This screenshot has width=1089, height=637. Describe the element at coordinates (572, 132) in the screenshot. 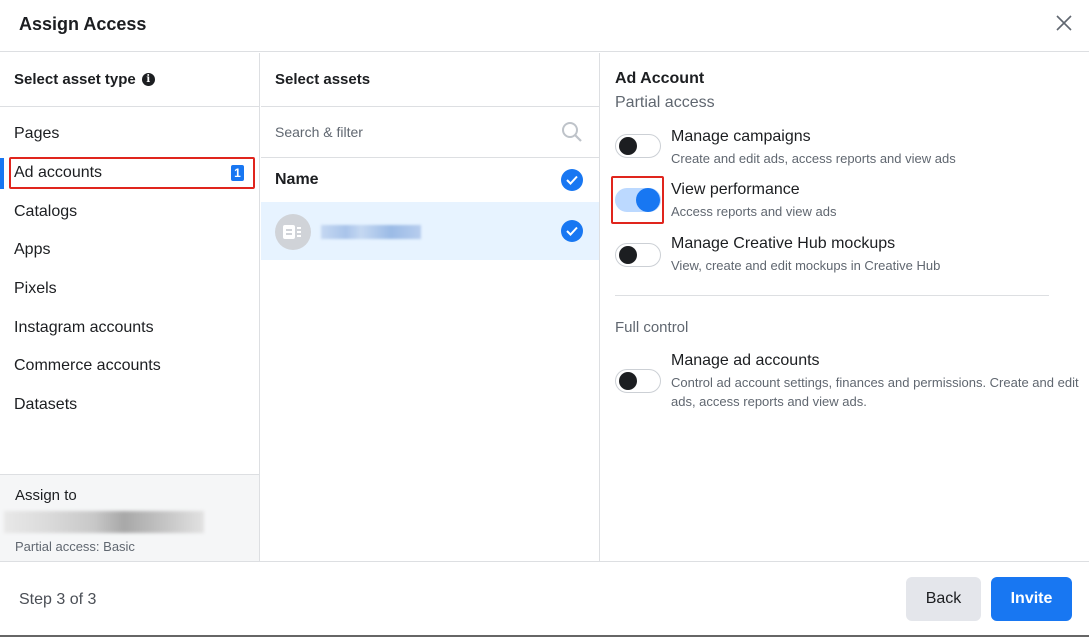

I see `search-icon` at that location.